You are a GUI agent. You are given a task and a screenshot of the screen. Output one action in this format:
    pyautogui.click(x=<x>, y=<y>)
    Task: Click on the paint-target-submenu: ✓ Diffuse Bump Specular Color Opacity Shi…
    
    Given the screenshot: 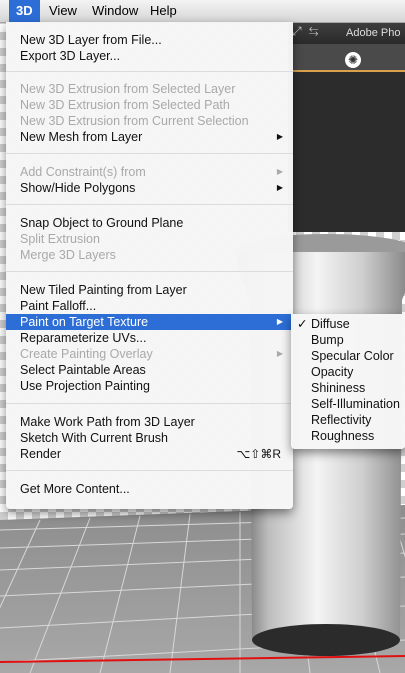 What is the action you would take?
    pyautogui.click(x=348, y=381)
    